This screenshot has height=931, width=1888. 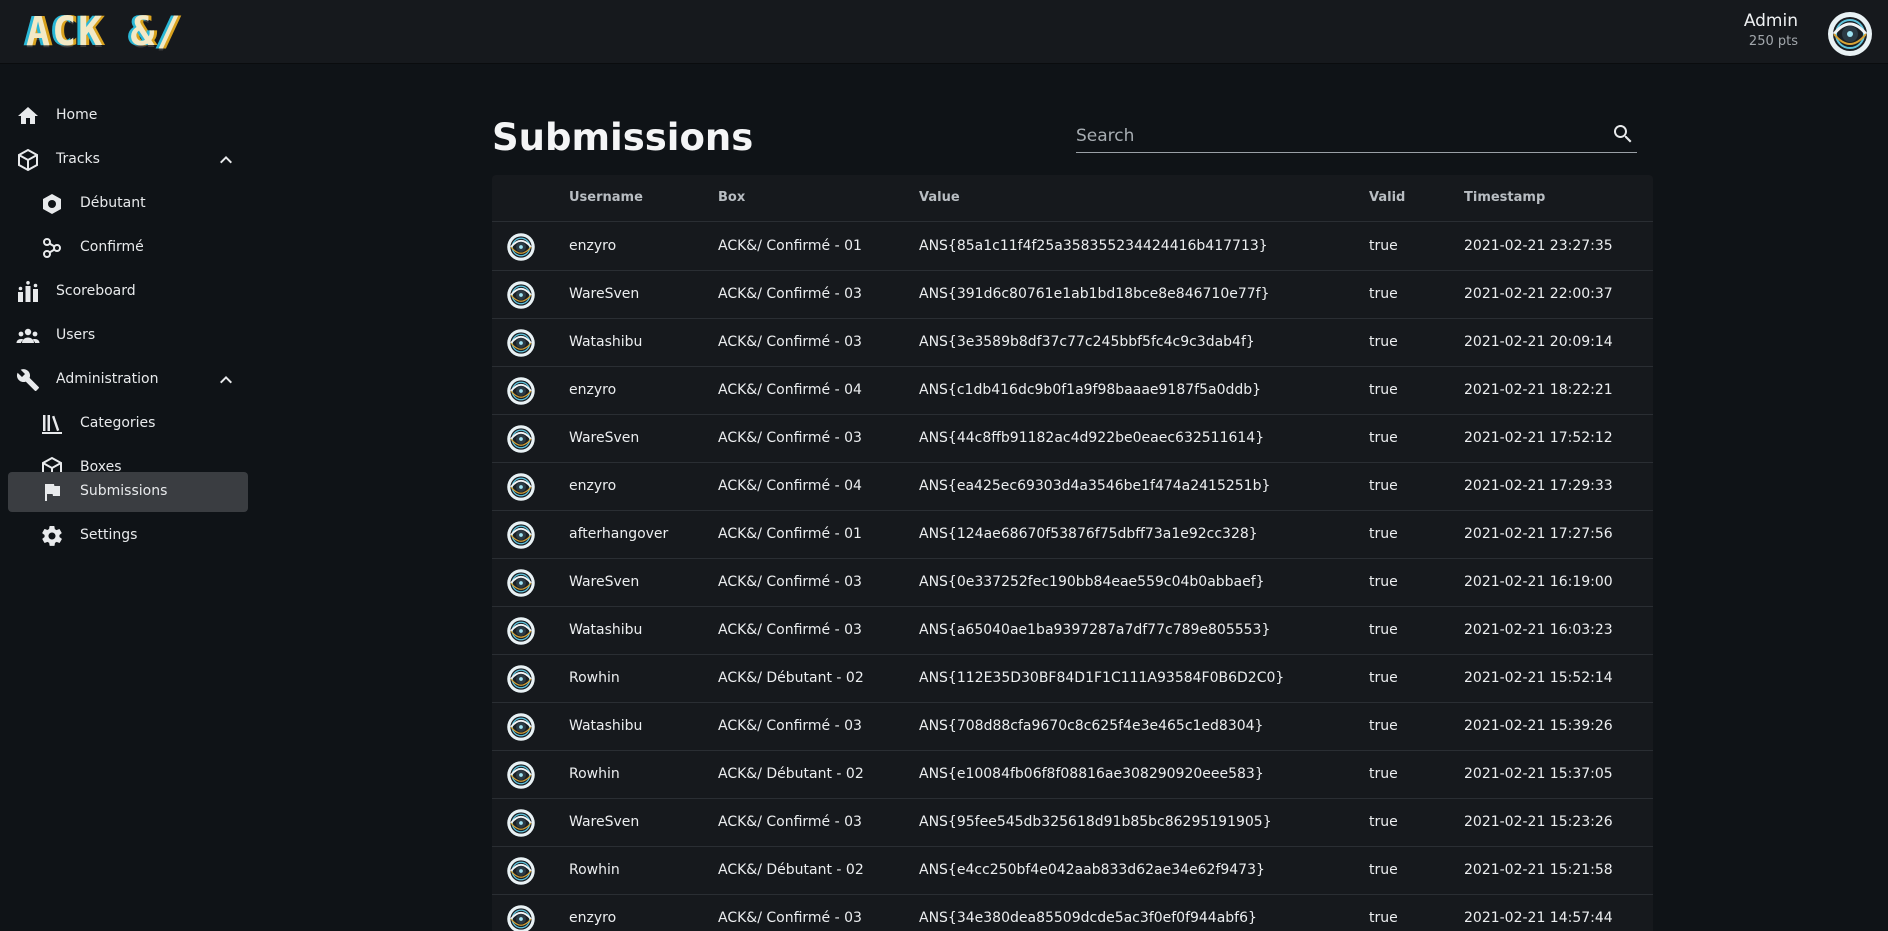 I want to click on sidebar-item-label: Categories, so click(x=118, y=423).